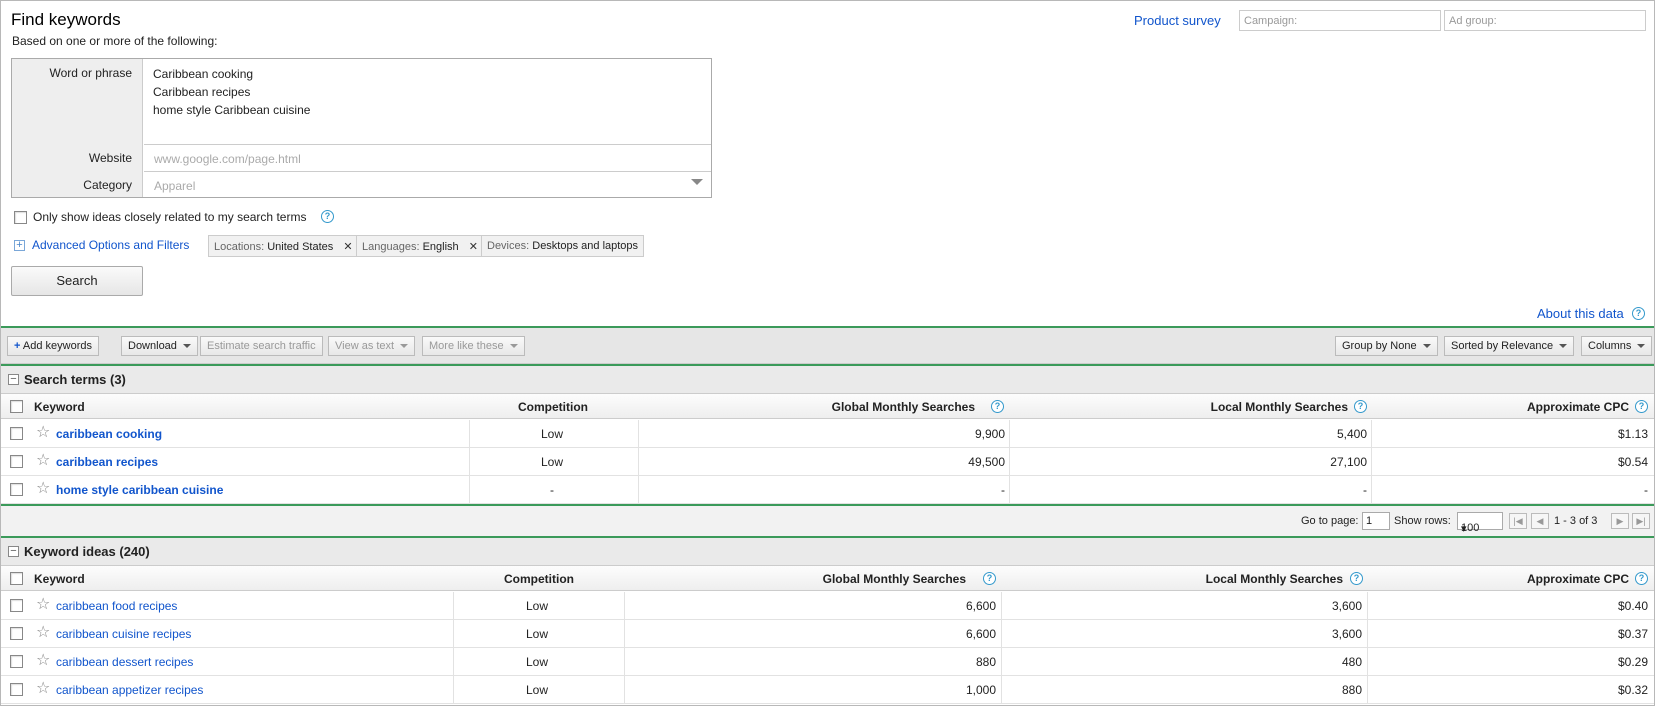 This screenshot has height=706, width=1655. Describe the element at coordinates (124, 662) in the screenshot. I see `keyword-link: caribbean dessert recipes` at that location.